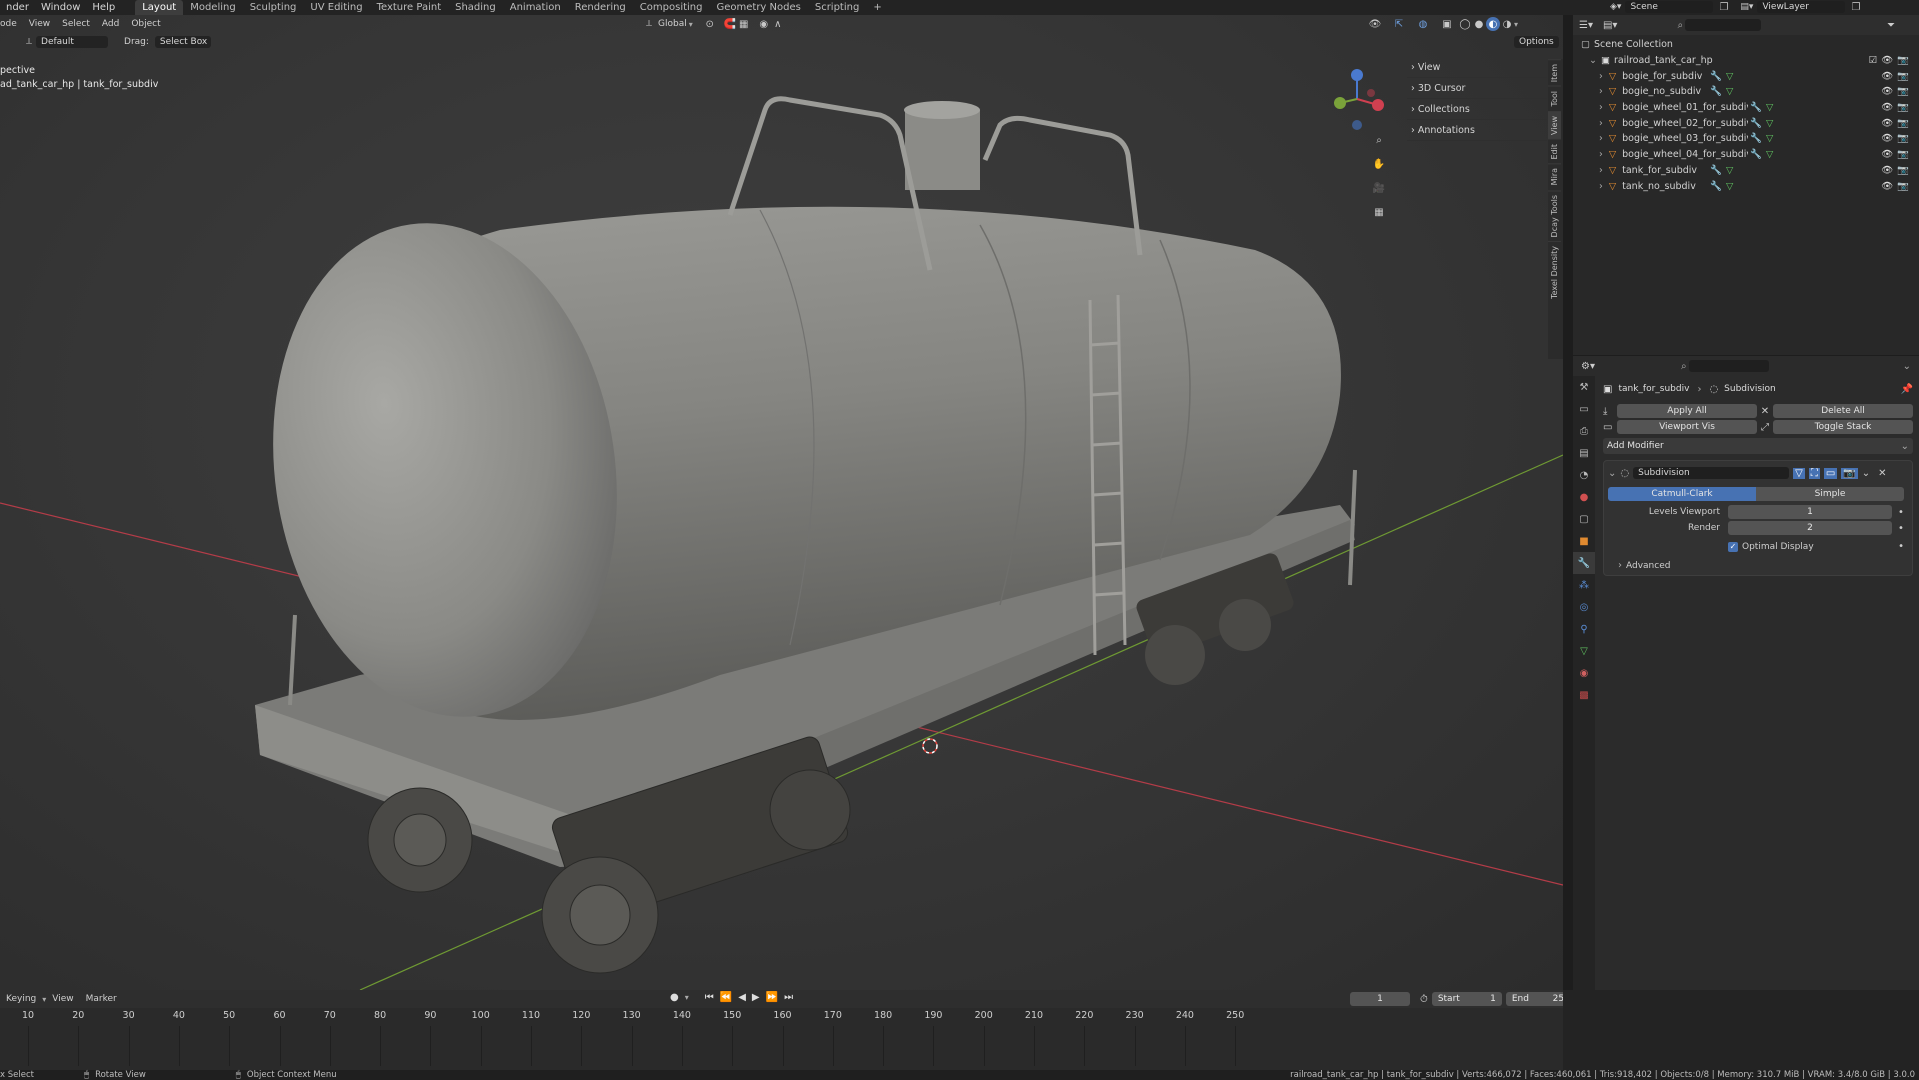 The height and width of the screenshot is (1080, 1919). What do you see at coordinates (1588, 366) in the screenshot?
I see `editor-type-icon: ⚙▾` at bounding box center [1588, 366].